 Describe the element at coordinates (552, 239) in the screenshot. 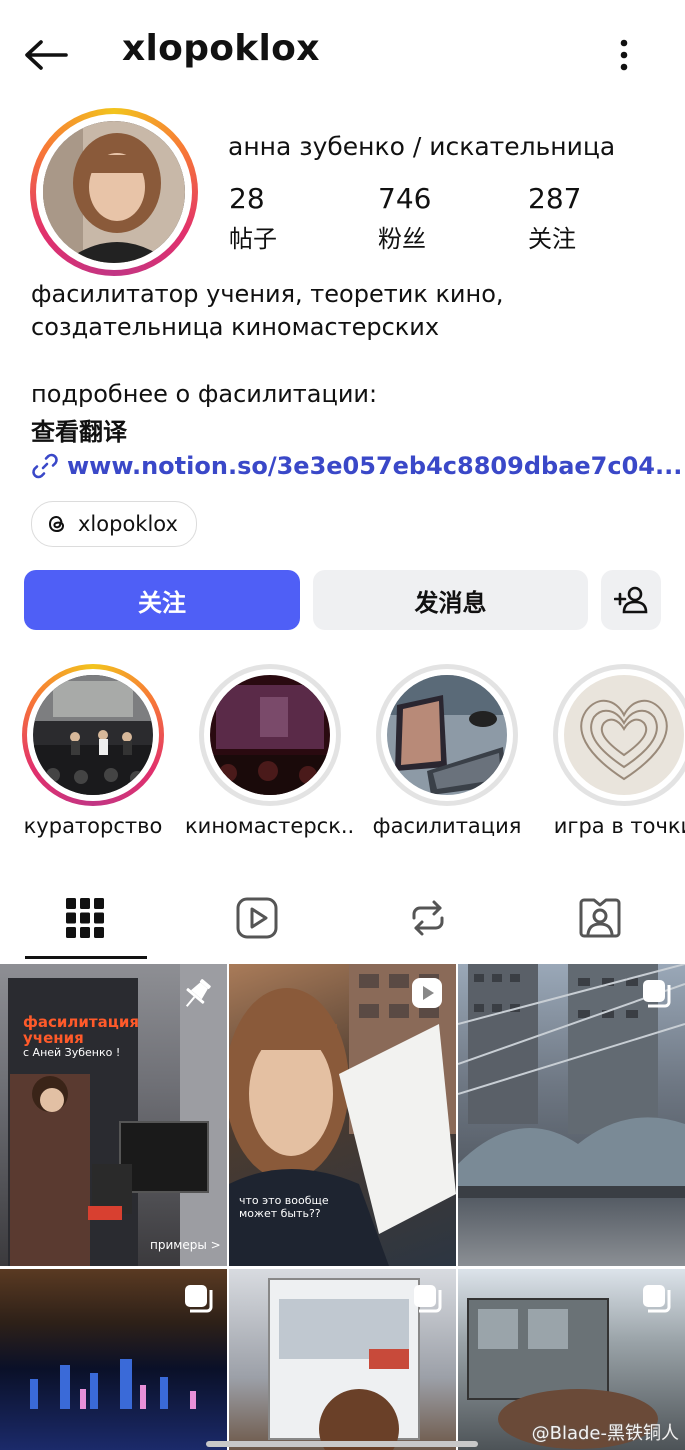

I see `following-count-label: 关注` at that location.